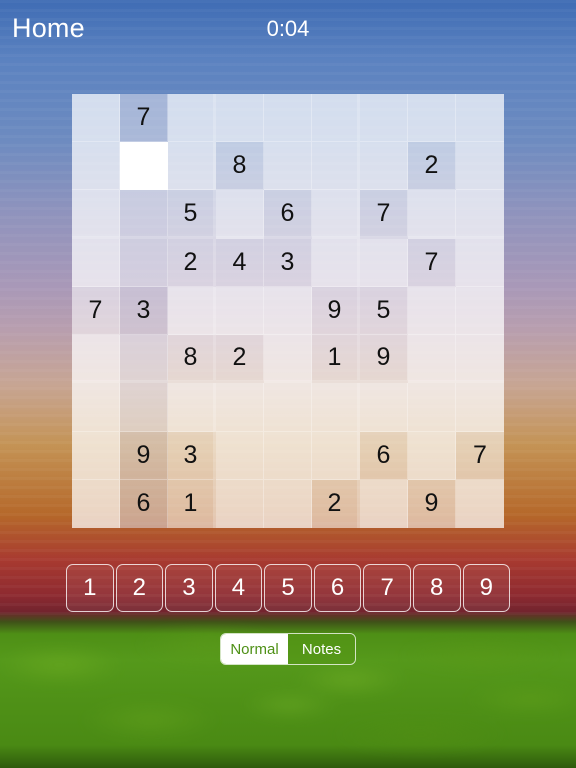  What do you see at coordinates (254, 649) in the screenshot?
I see `mode-option-normal: Normal` at bounding box center [254, 649].